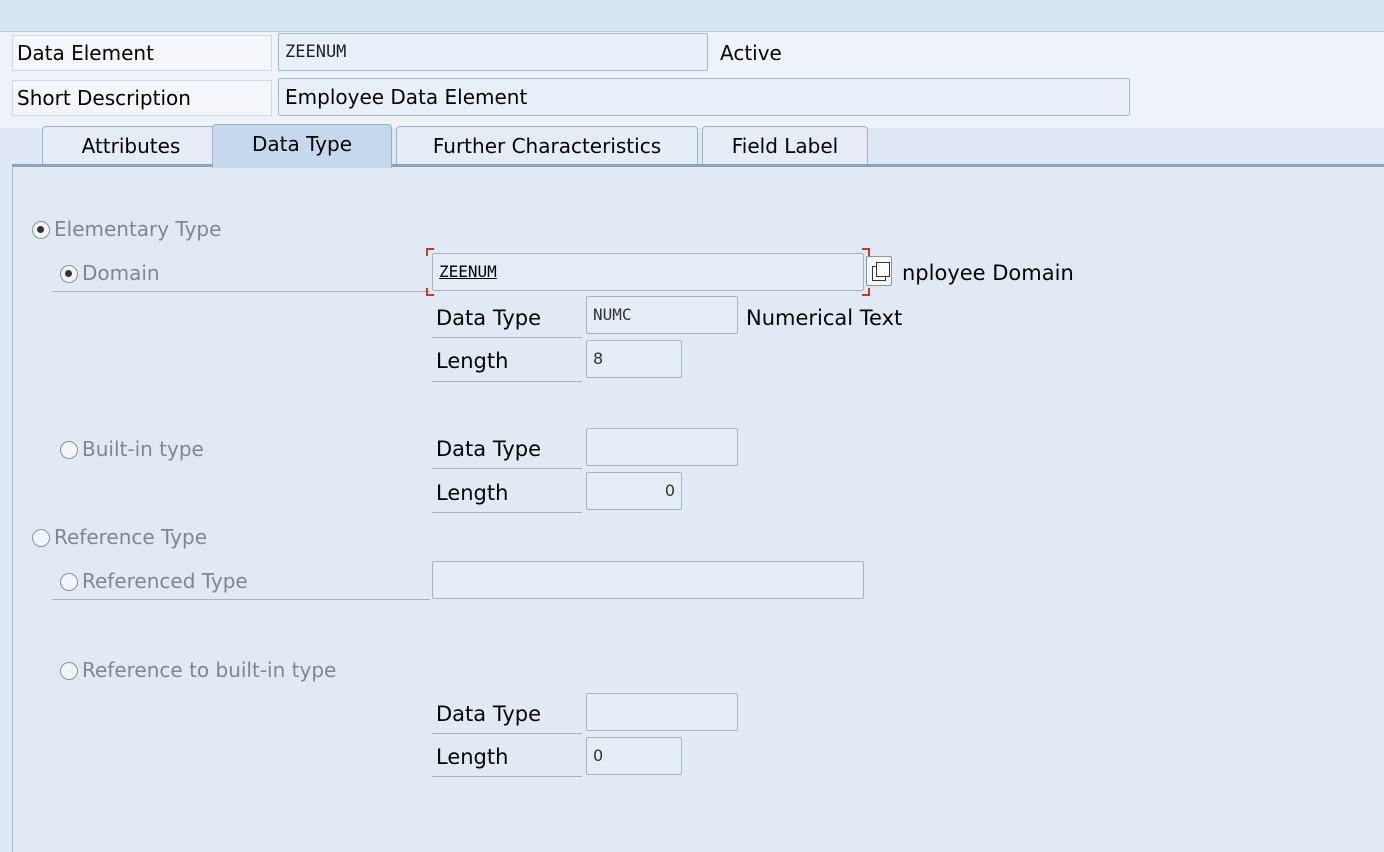 This screenshot has width=1384, height=852. I want to click on builtin-length-field: 0, so click(634, 491).